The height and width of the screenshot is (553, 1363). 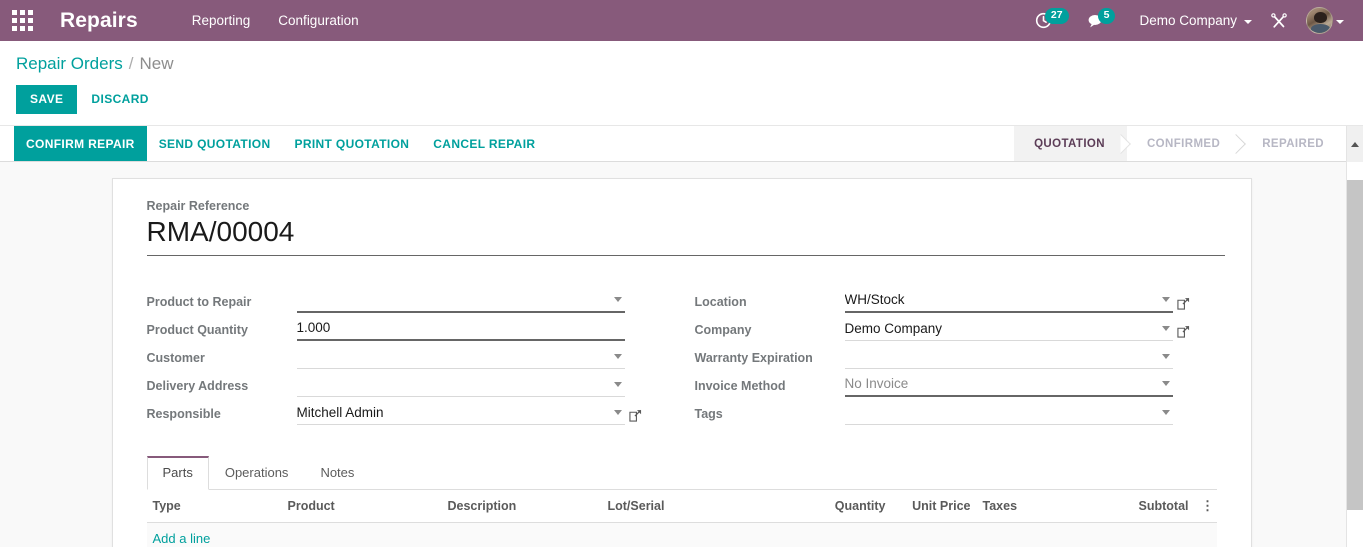 What do you see at coordinates (1106, 15) in the screenshot?
I see `messages-count-badge: 5` at bounding box center [1106, 15].